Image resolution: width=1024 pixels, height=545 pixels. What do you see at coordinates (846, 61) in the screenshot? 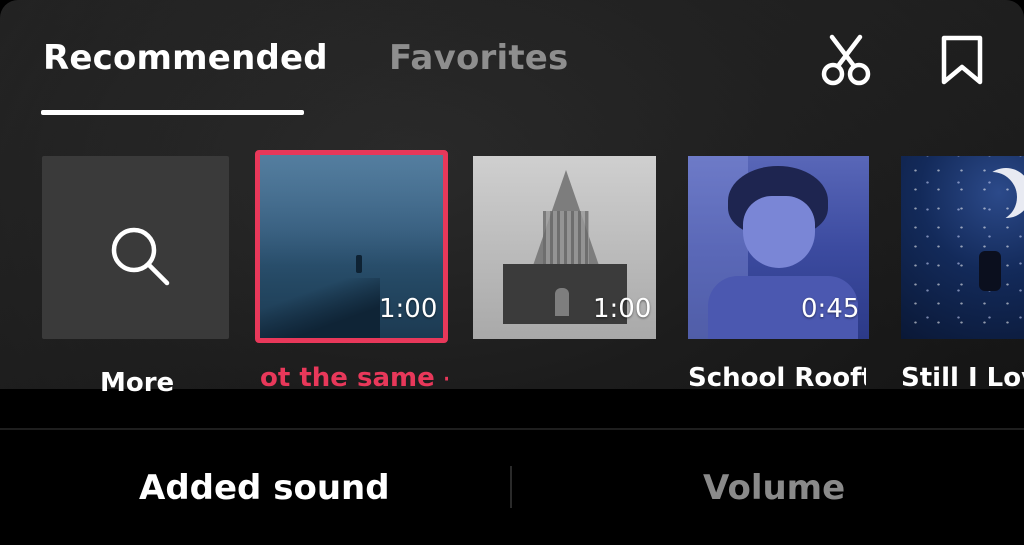
I see `scissors-icon` at bounding box center [846, 61].